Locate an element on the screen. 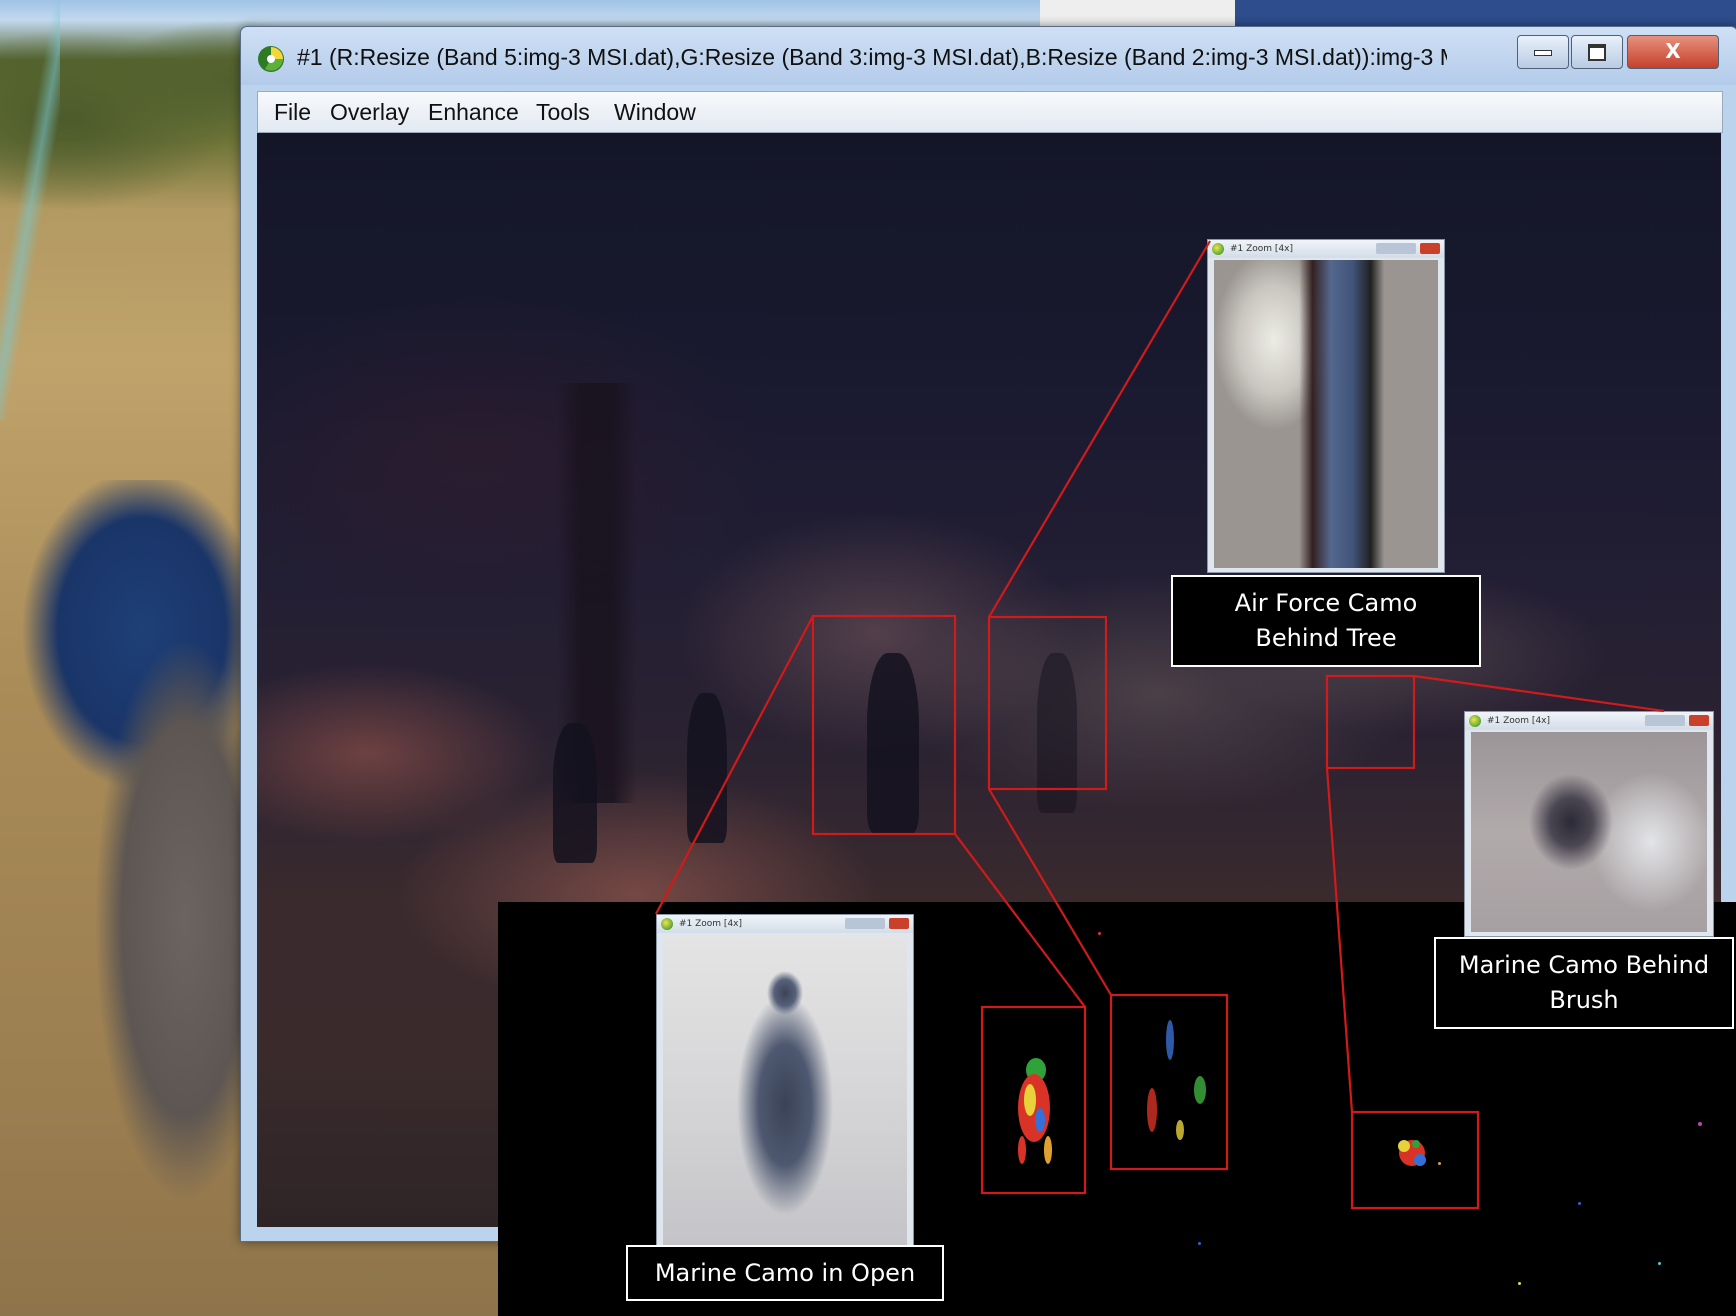  detection-blob-marine-open is located at coordinates (1035, 1111).